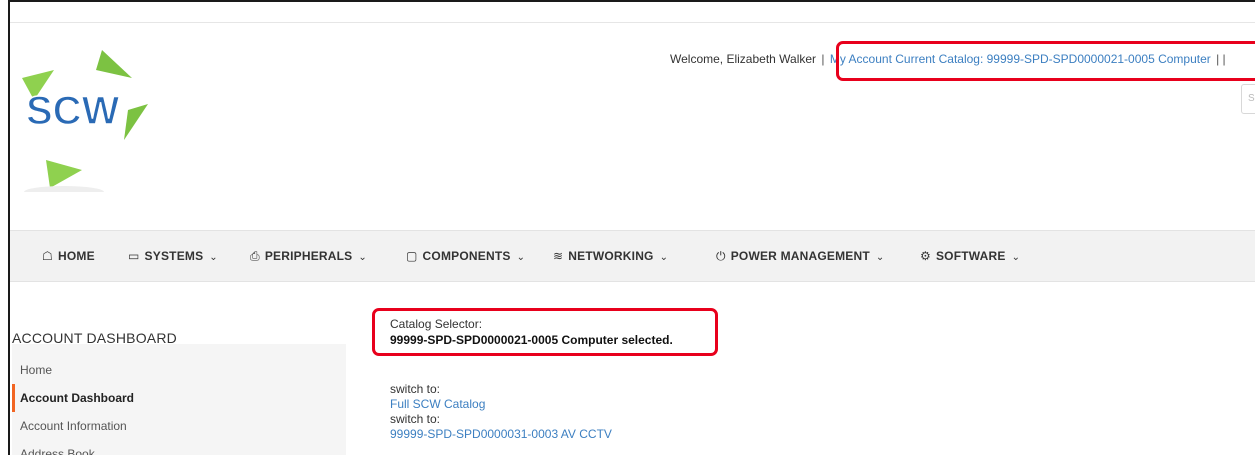  What do you see at coordinates (179, 426) in the screenshot?
I see `sidebar-item-account-information: Account Information` at bounding box center [179, 426].